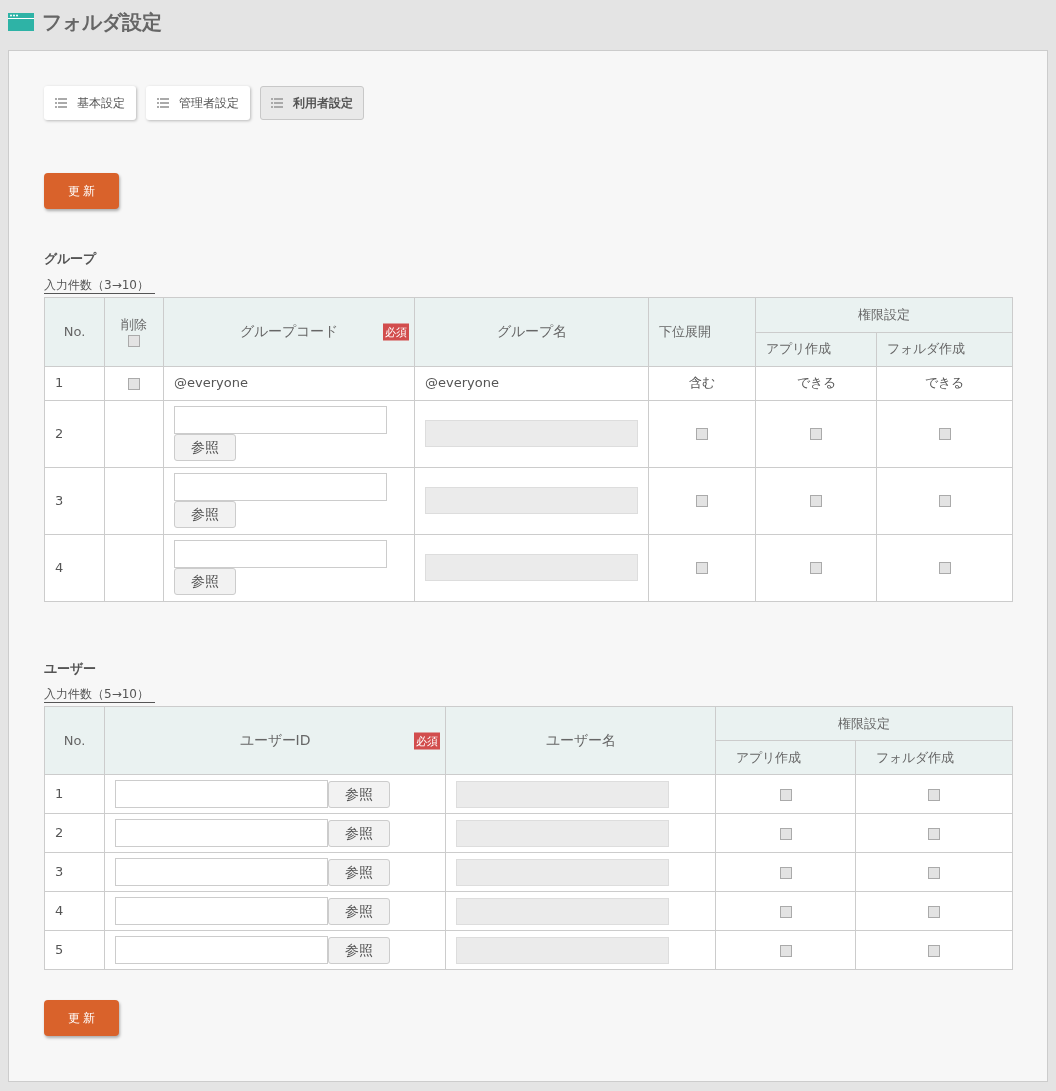 The height and width of the screenshot is (1091, 1056). Describe the element at coordinates (102, 22) in the screenshot. I see `page-title: フォルダ設定` at that location.